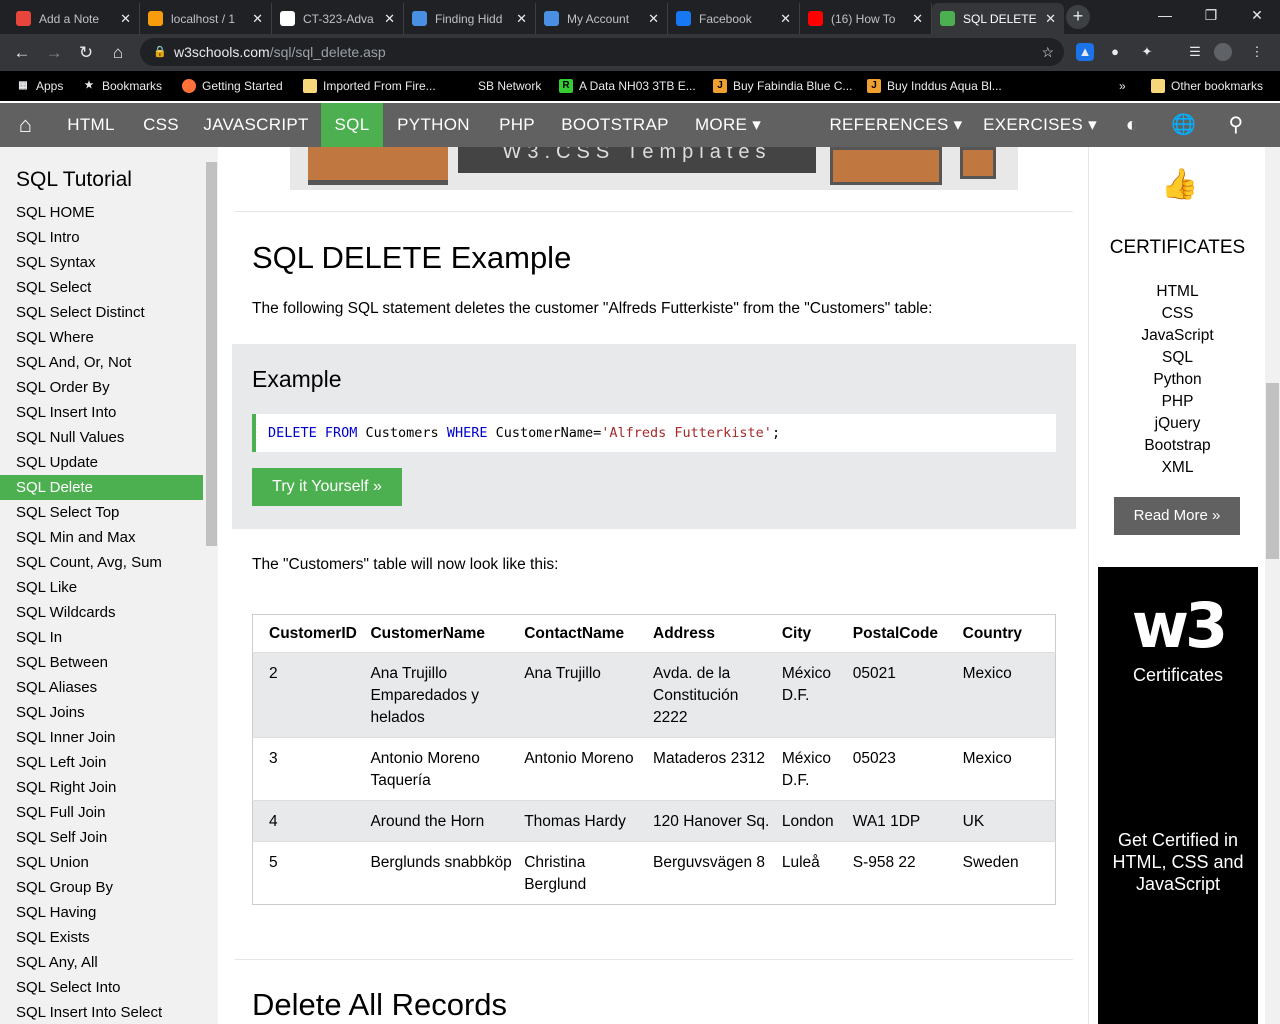  I want to click on thumbs-up-icon: 👍, so click(1179, 184).